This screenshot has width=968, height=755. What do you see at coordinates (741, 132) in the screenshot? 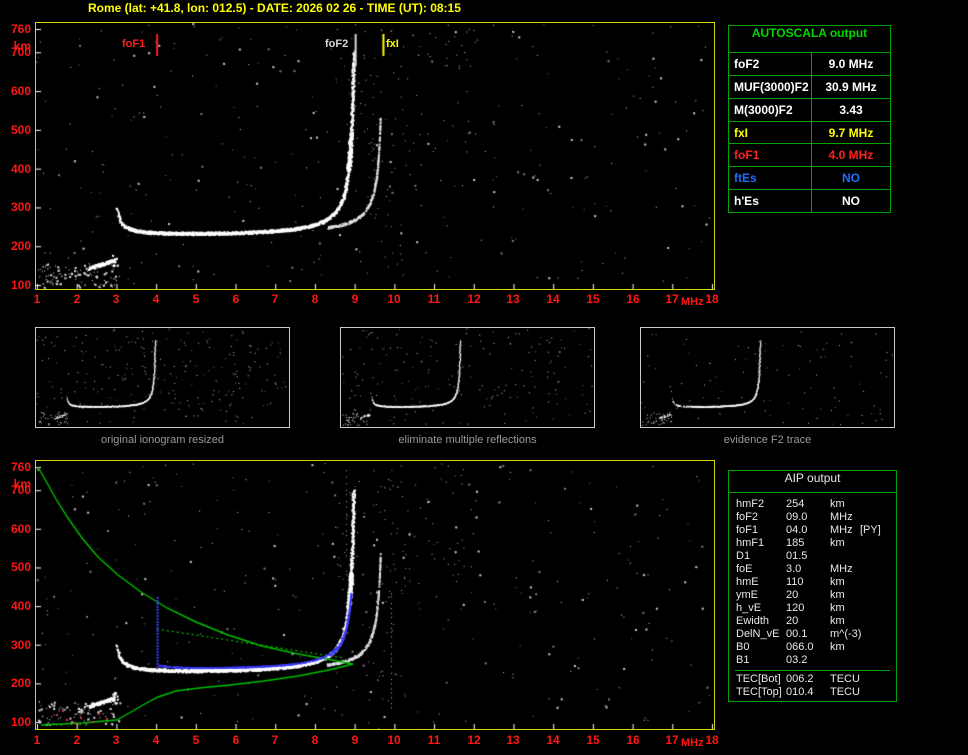
I see `autoscala-param: fxI` at bounding box center [741, 132].